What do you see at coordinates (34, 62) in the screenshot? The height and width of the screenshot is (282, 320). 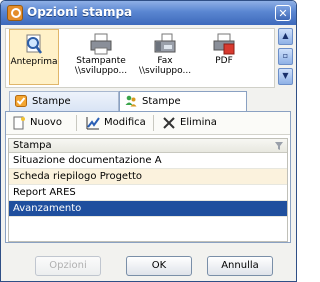 I see `preview-label: Anteprima` at bounding box center [34, 62].